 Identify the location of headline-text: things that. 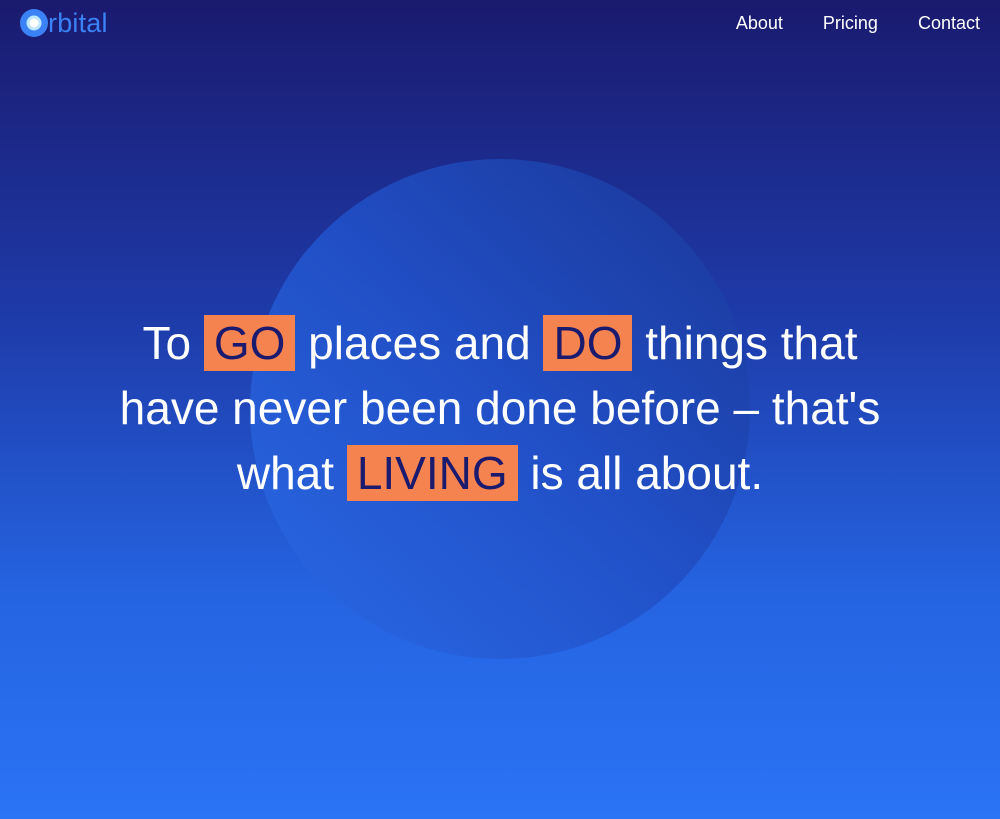
(745, 343).